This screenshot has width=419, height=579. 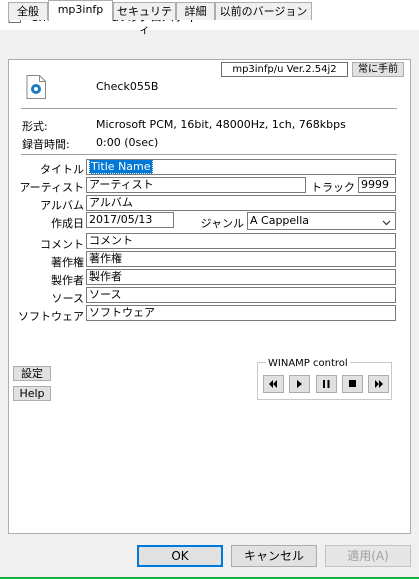 I want to click on tab-security: セキュリティ, so click(x=144, y=19).